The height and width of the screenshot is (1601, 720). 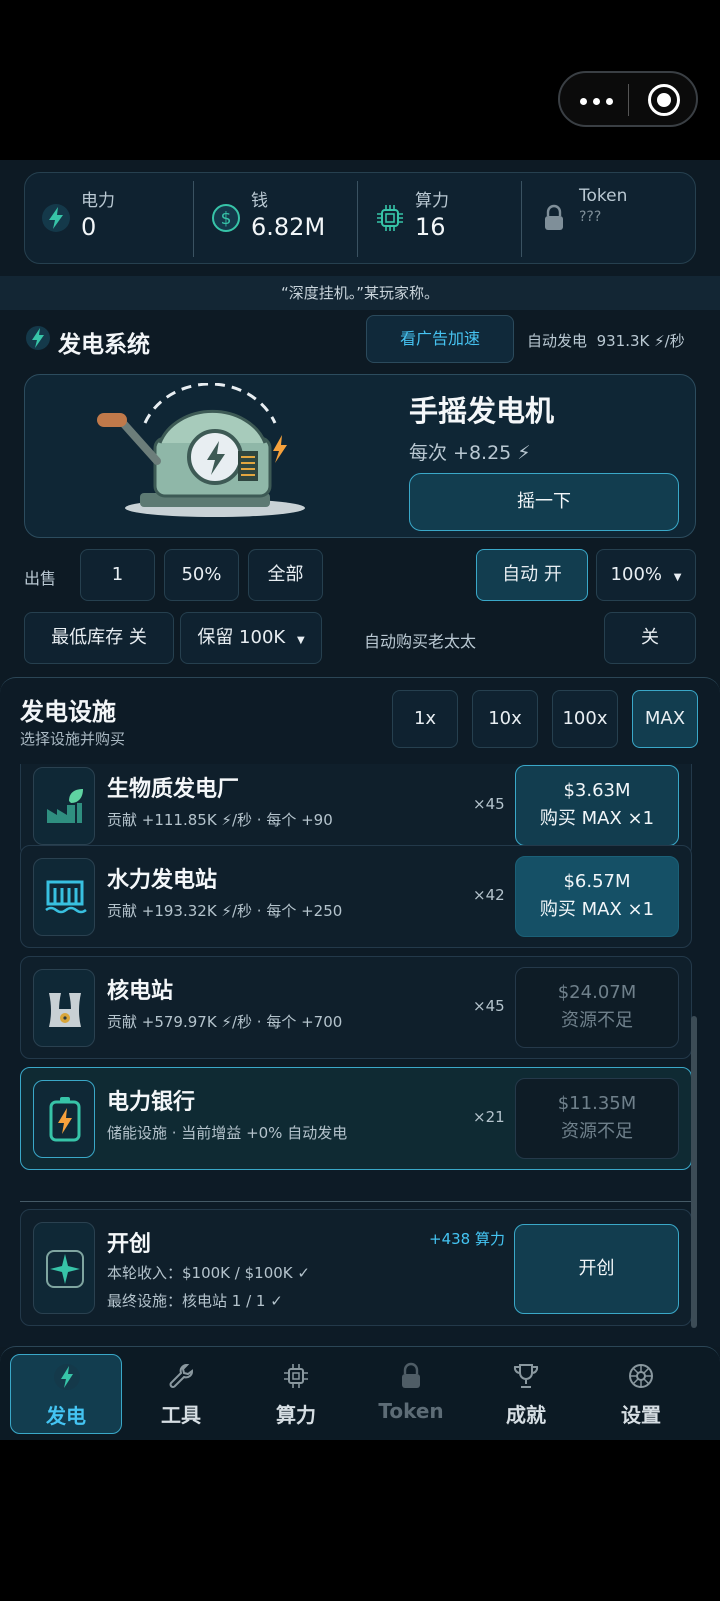 What do you see at coordinates (162, 880) in the screenshot?
I see `facility-name: 水力发电站` at bounding box center [162, 880].